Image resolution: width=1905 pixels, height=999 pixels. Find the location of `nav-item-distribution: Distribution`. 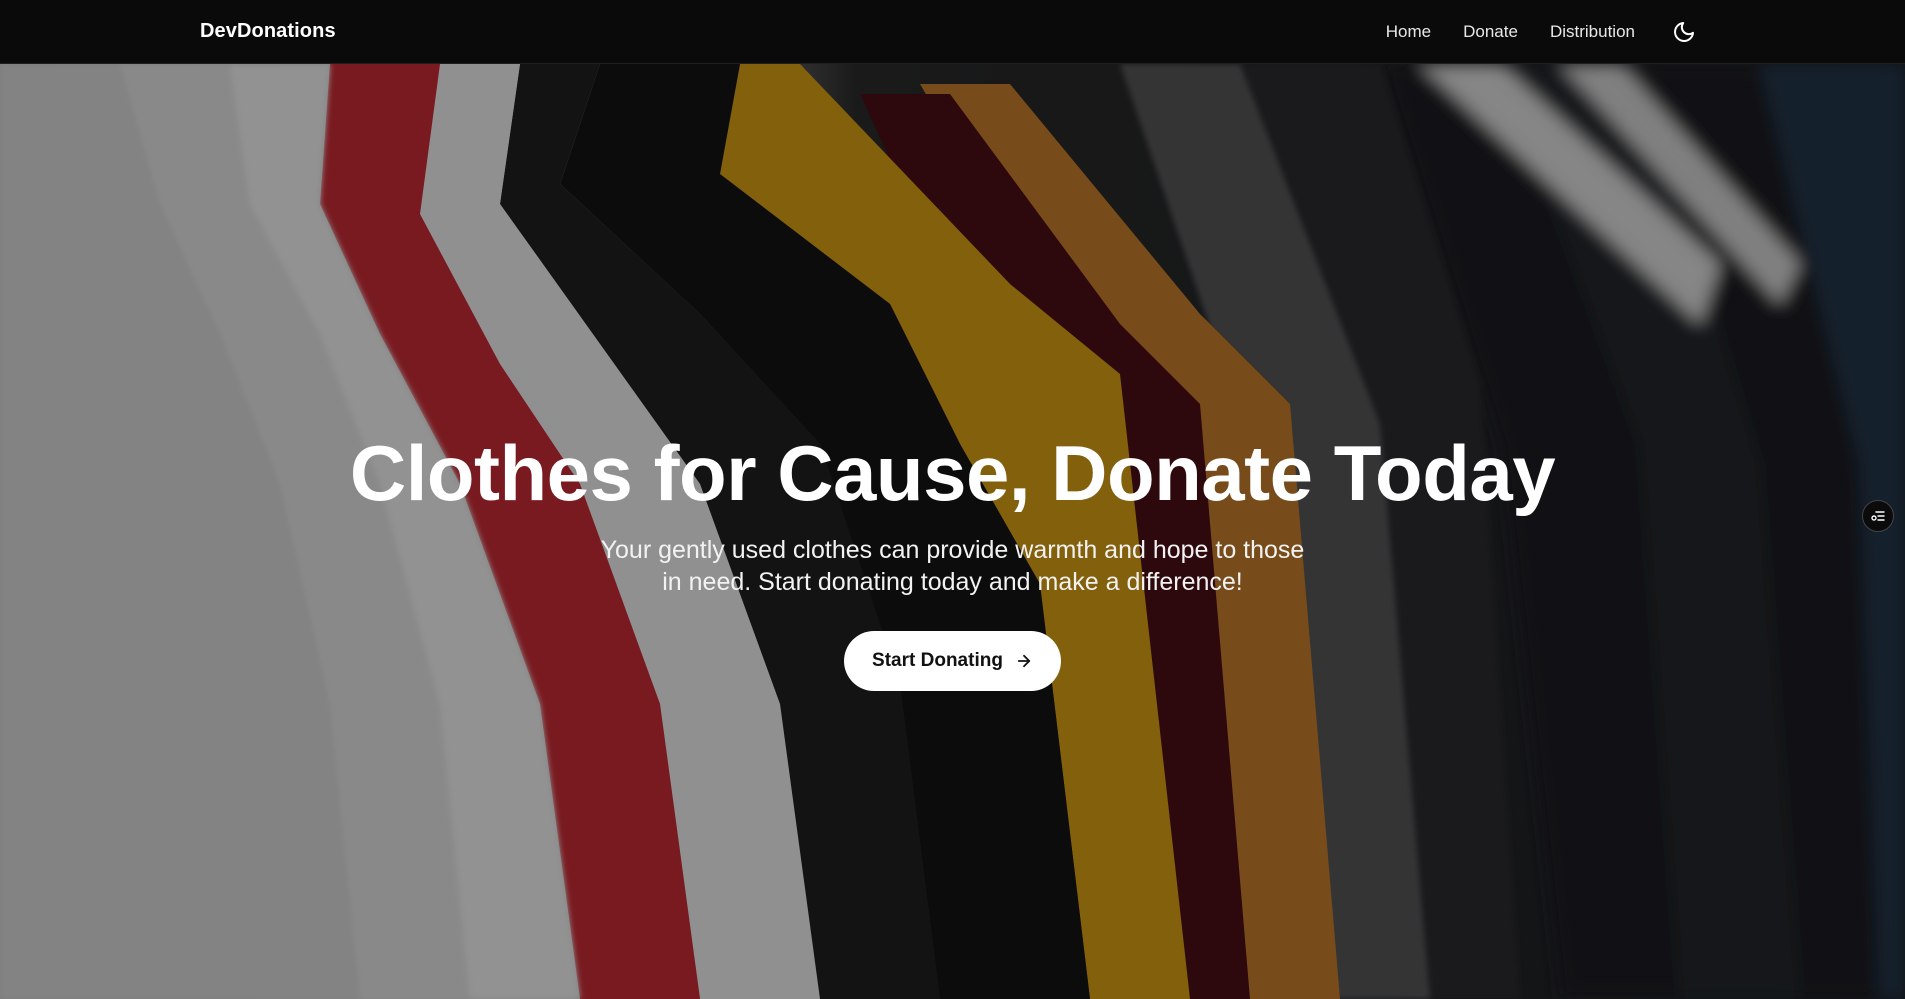

nav-item-distribution: Distribution is located at coordinates (1592, 32).